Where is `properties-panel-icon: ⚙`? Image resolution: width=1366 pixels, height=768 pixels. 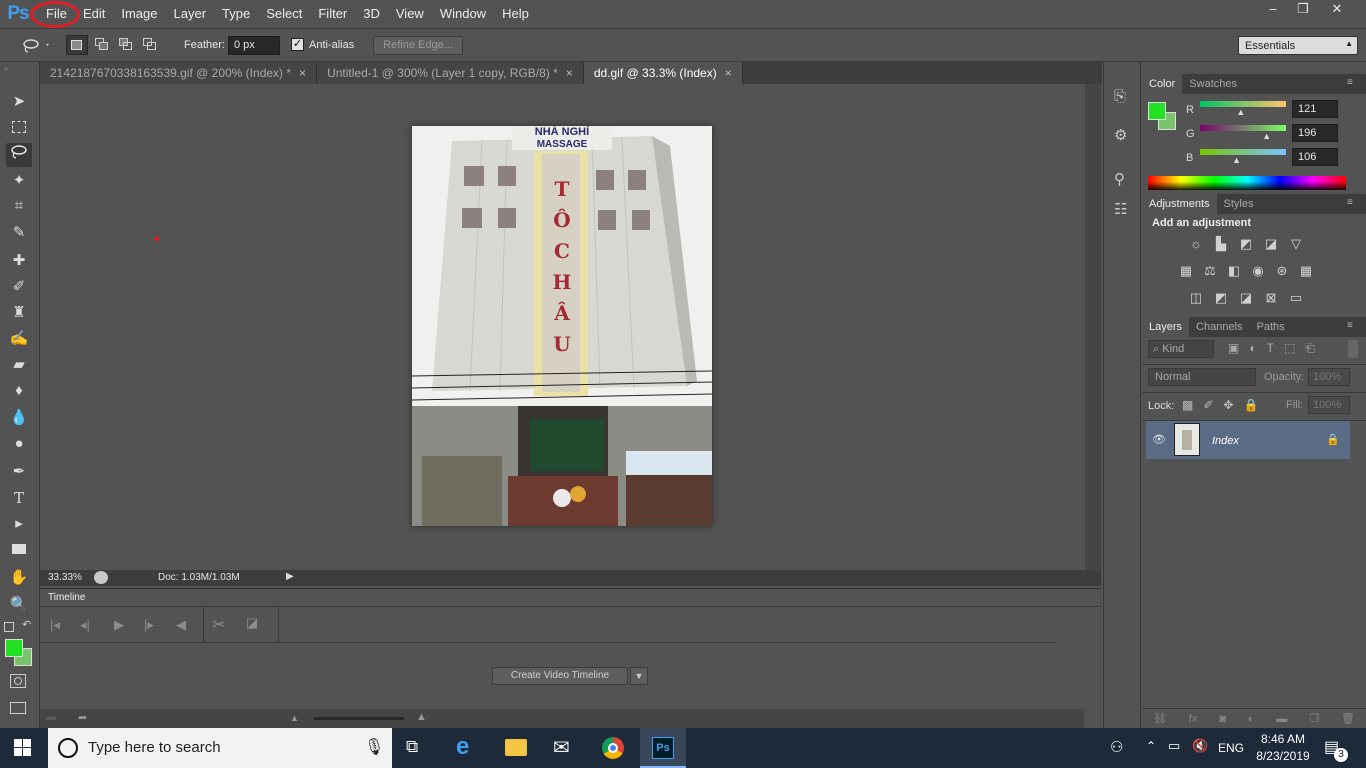
properties-panel-icon: ⚙ is located at coordinates (1120, 135).